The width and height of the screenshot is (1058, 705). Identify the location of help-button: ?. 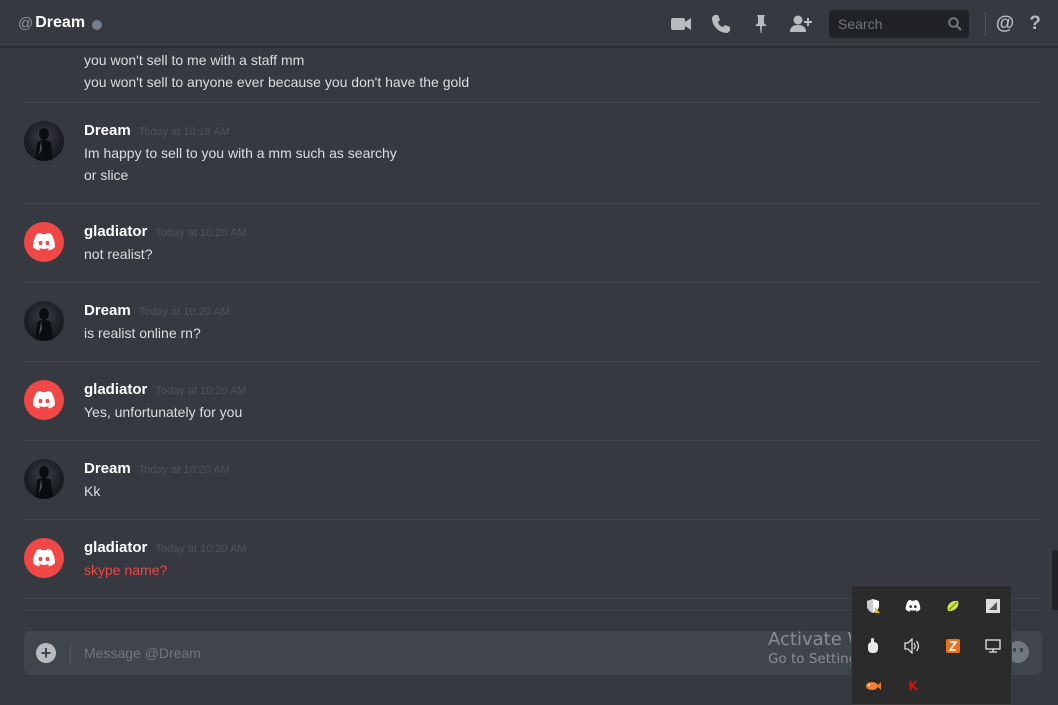
(1035, 24).